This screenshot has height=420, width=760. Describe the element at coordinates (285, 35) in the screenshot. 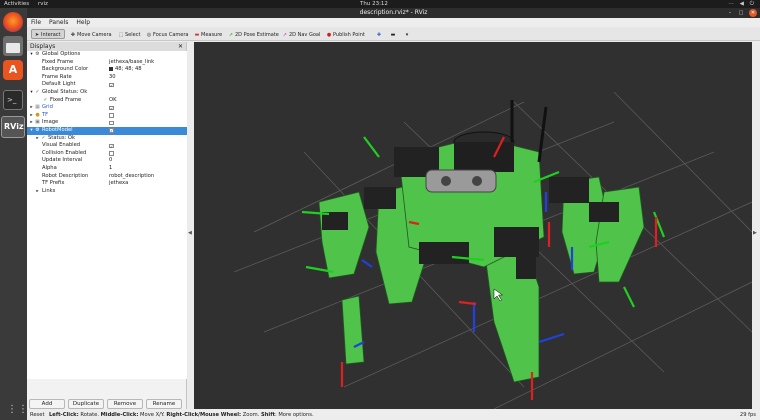

I see `pink-arrow-icon: ➚` at that location.